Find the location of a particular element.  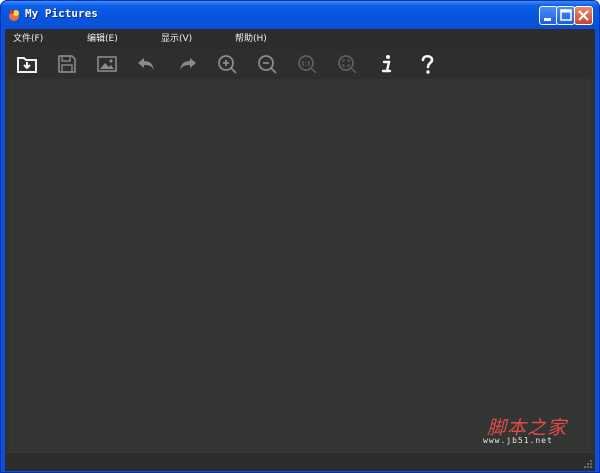

status-bar is located at coordinates (300, 461).